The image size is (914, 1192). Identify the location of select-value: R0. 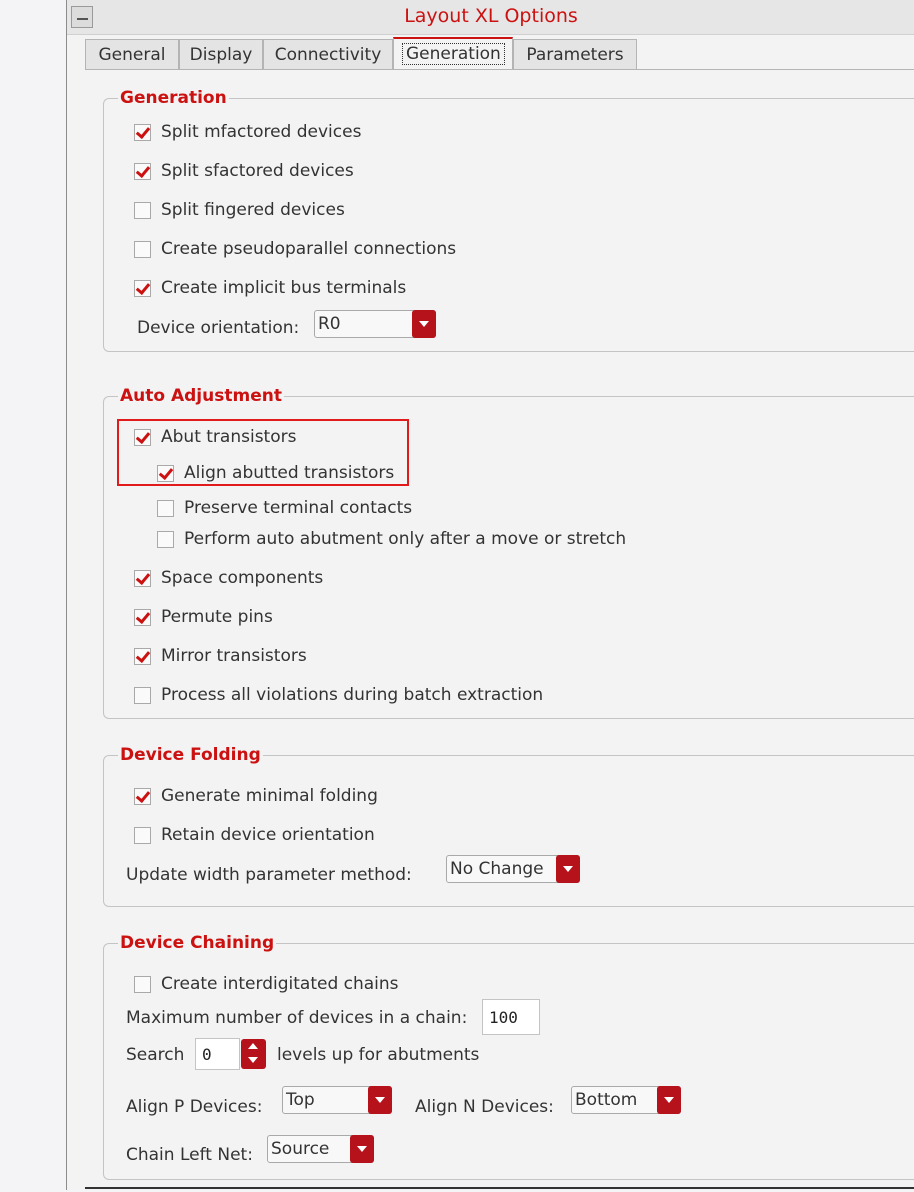
(329, 324).